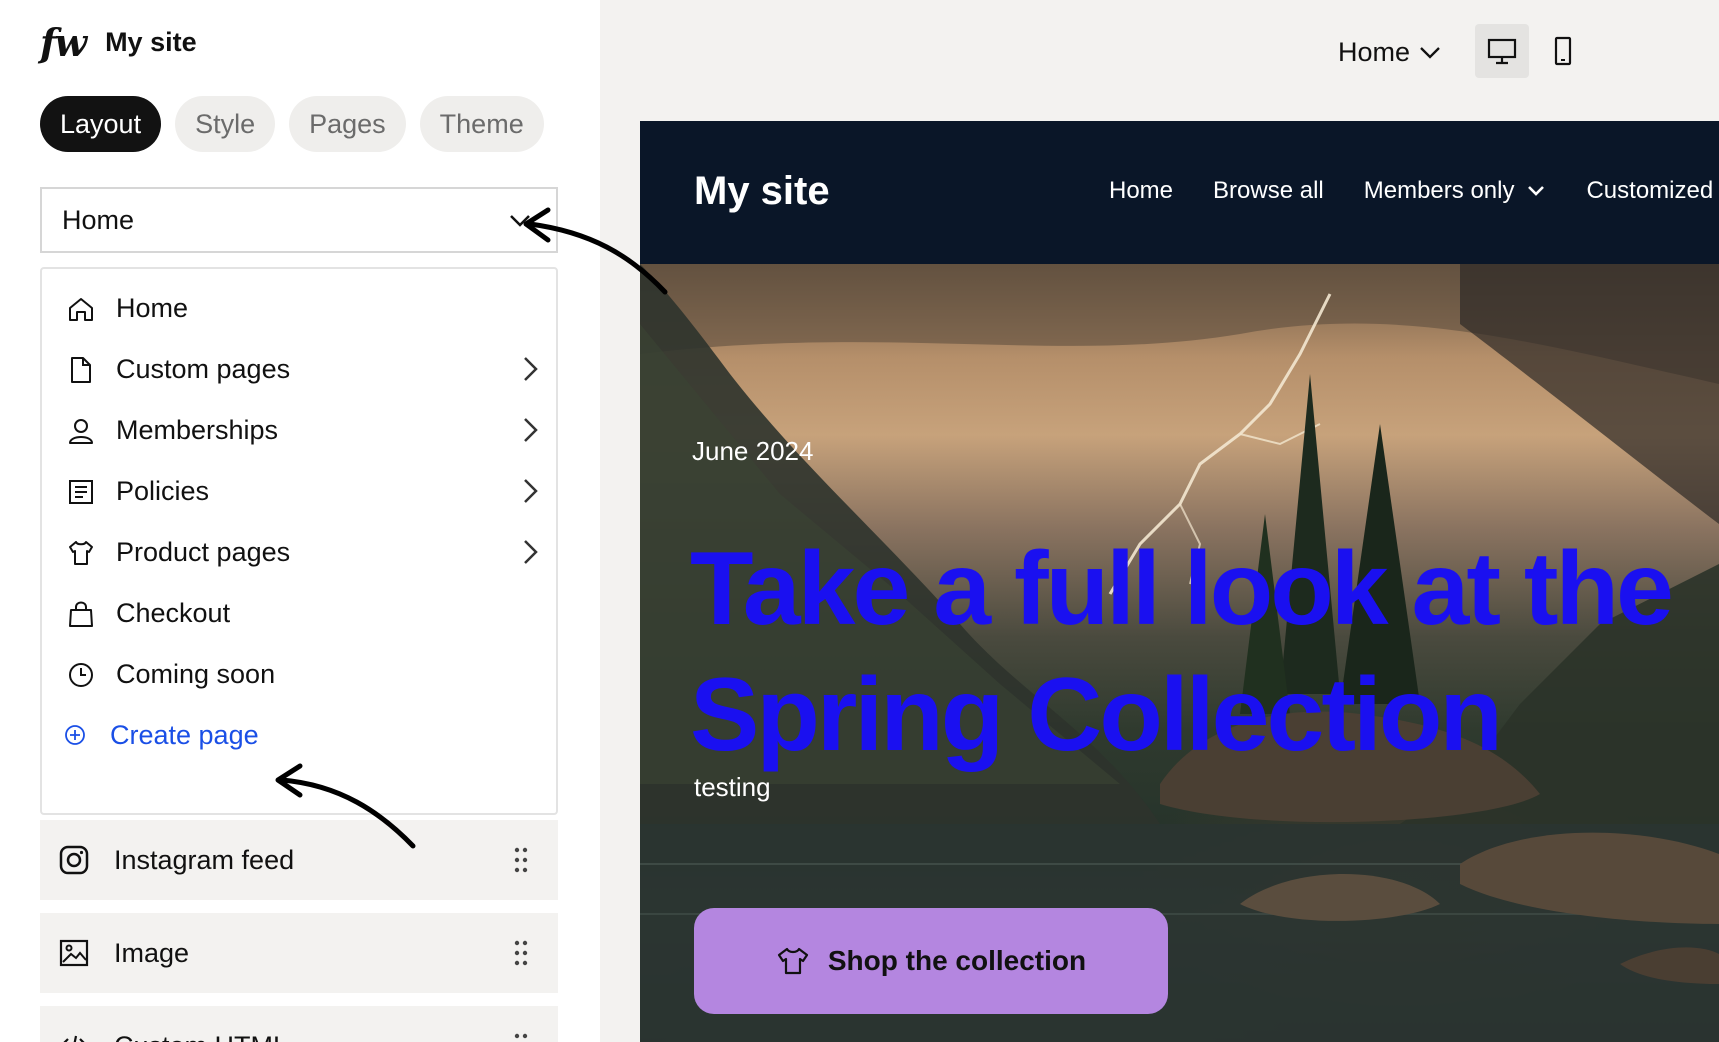  I want to click on menu-item-home: Home, so click(299, 308).